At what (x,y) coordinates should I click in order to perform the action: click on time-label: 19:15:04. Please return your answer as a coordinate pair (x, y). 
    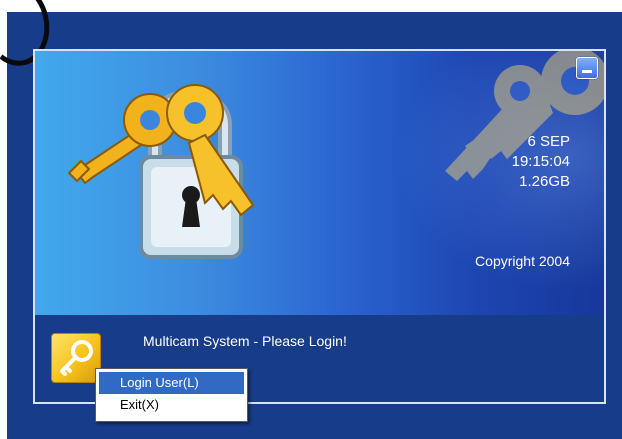
    Looking at the image, I should click on (540, 161).